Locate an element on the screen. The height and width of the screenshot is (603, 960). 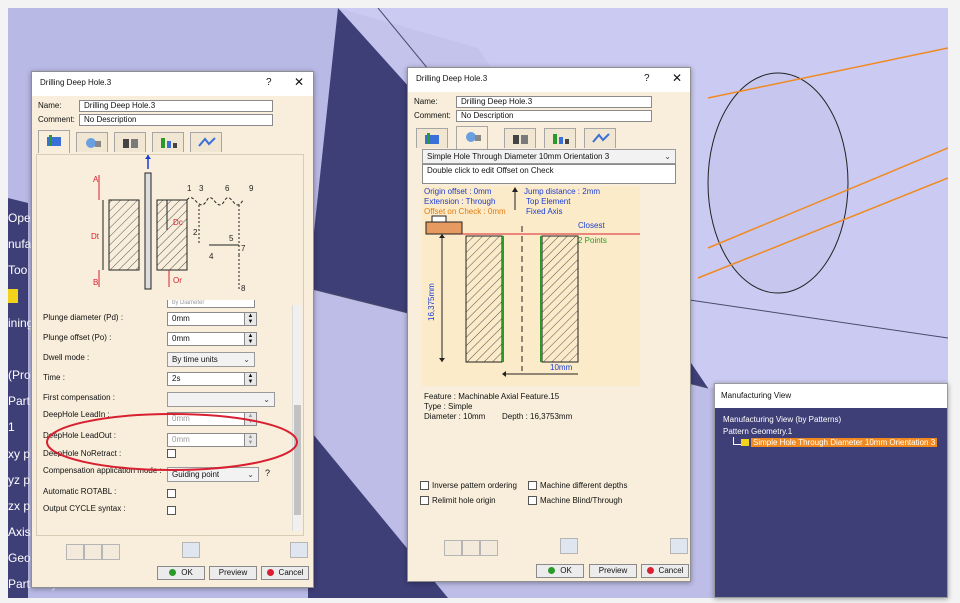
depth-text: Depth : 16,3753mm is located at coordinates (537, 416).